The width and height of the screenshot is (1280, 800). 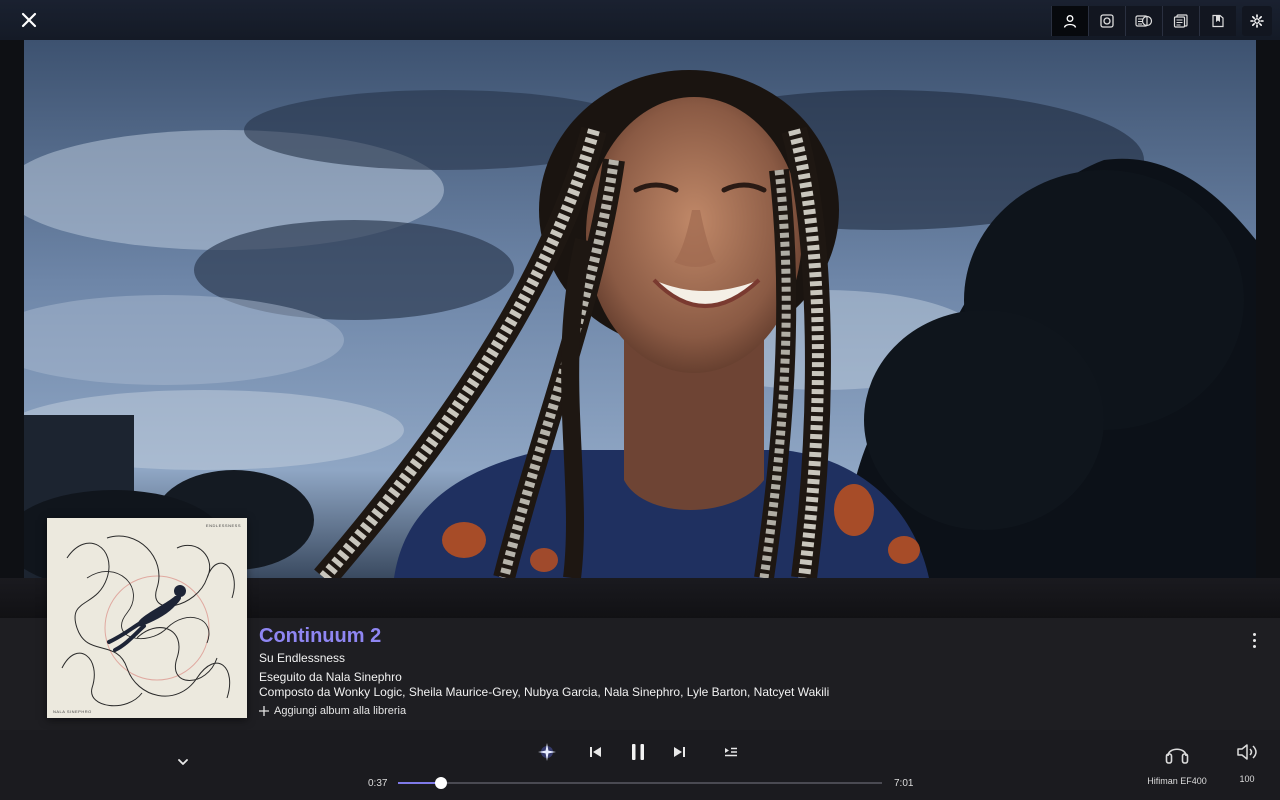 I want to click on speaker-icon, so click(x=1247, y=752).